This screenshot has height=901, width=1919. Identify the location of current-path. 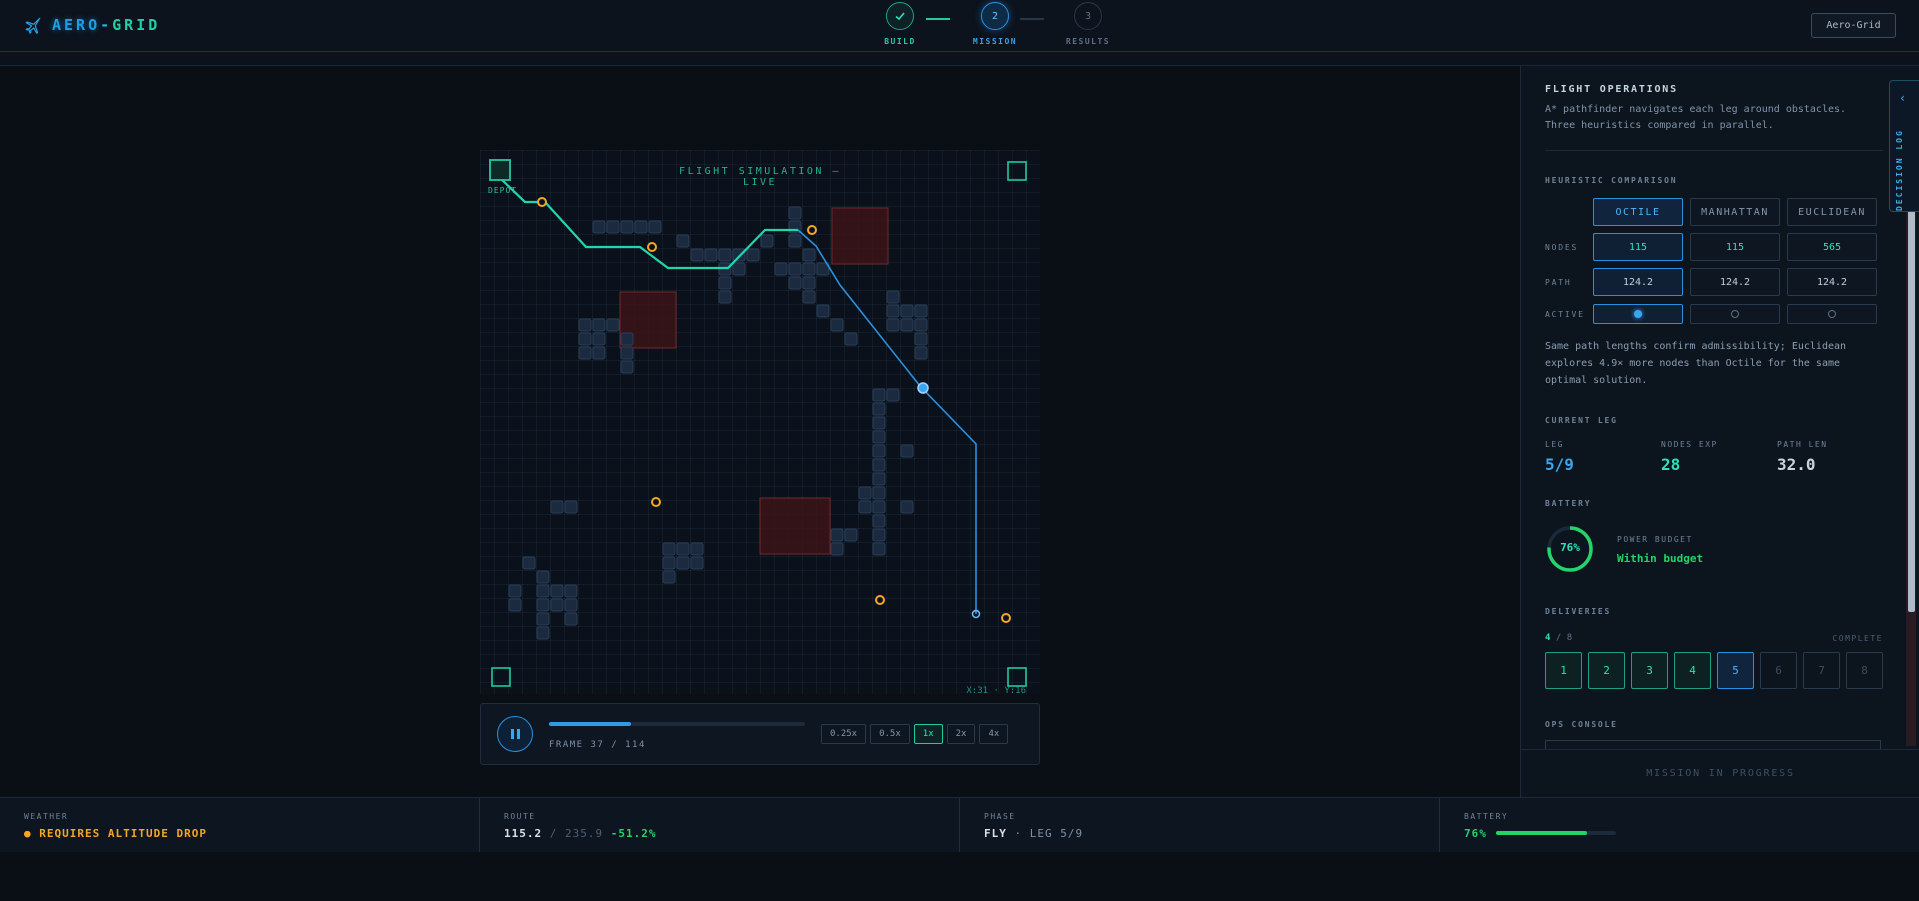
(887, 421).